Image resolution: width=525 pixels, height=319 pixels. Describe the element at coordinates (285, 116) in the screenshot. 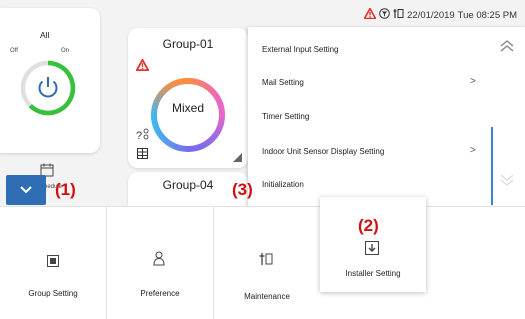

I see `menu-item-timer-setting: Timer Setting` at that location.